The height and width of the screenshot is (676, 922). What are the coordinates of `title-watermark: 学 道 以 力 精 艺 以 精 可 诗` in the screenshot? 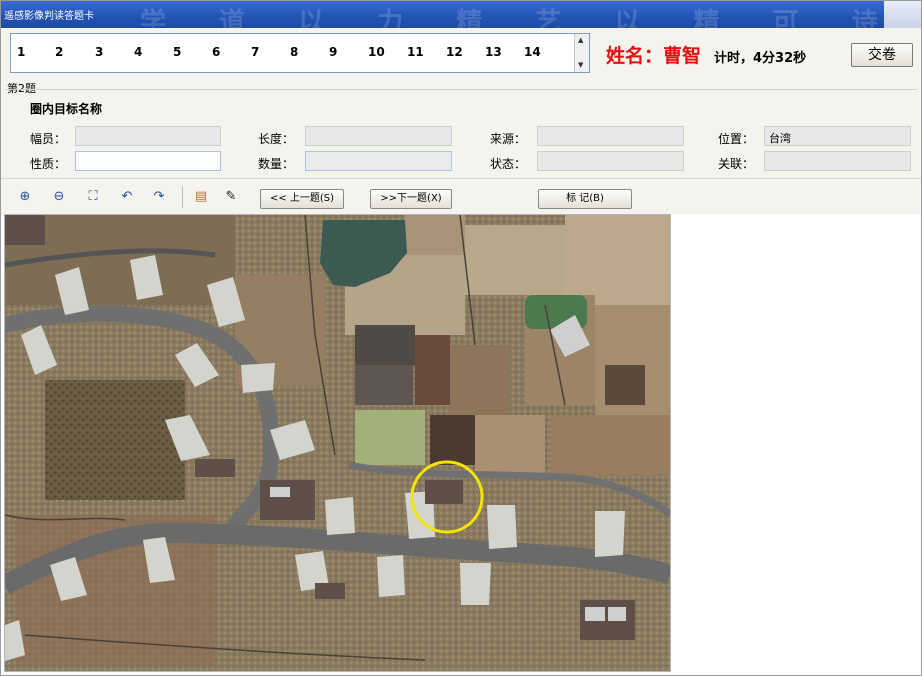 It's located at (520, 18).